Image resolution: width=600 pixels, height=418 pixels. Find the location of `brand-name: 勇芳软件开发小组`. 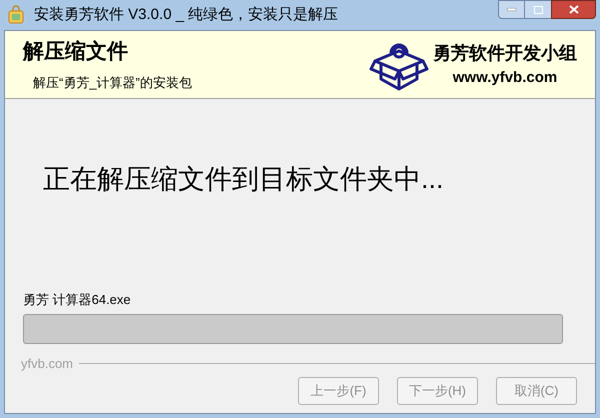

brand-name: 勇芳软件开发小组 is located at coordinates (505, 53).